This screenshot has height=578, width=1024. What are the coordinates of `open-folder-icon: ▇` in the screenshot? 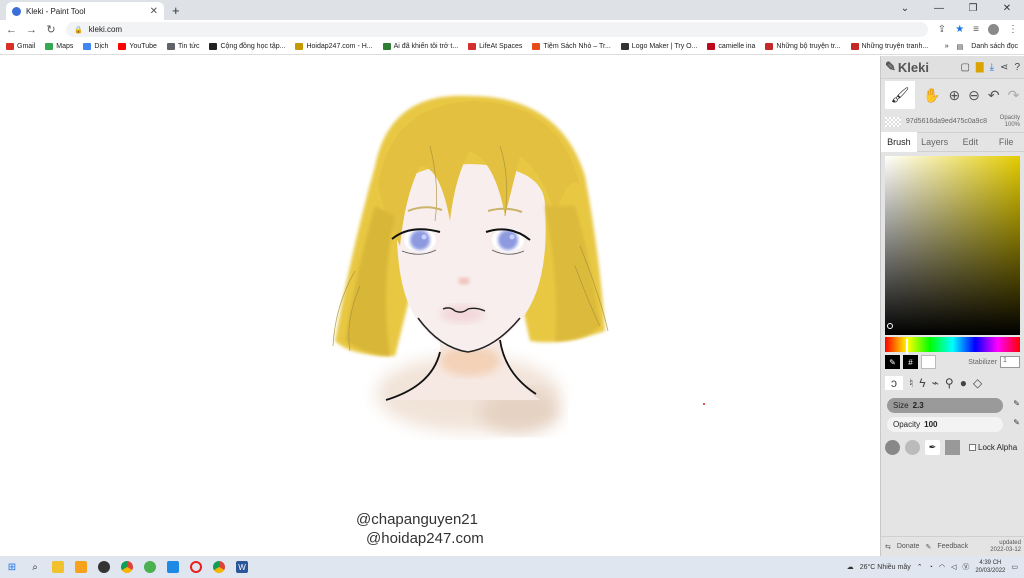 It's located at (980, 67).